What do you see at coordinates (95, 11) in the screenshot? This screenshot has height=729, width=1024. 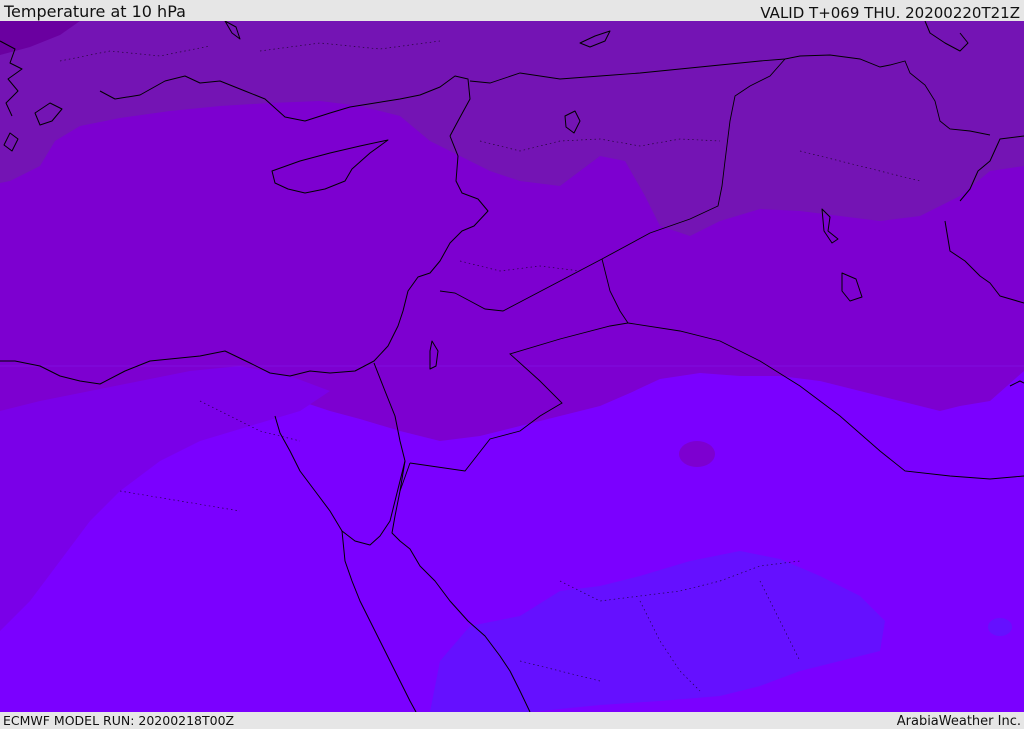 I see `map-title: Temperature at 10 hPa` at bounding box center [95, 11].